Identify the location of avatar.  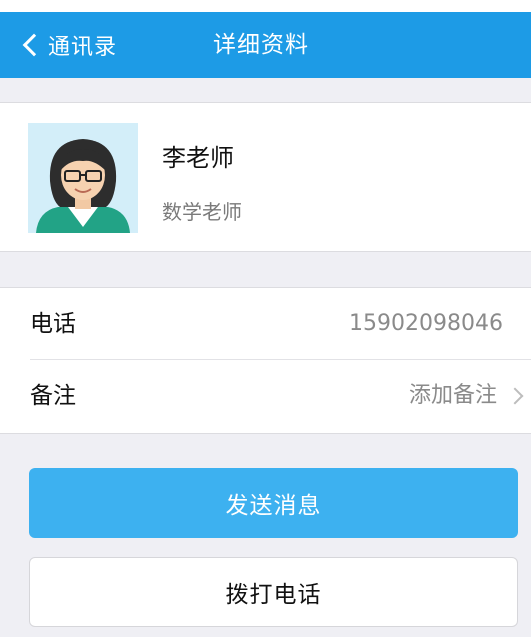
(83, 178).